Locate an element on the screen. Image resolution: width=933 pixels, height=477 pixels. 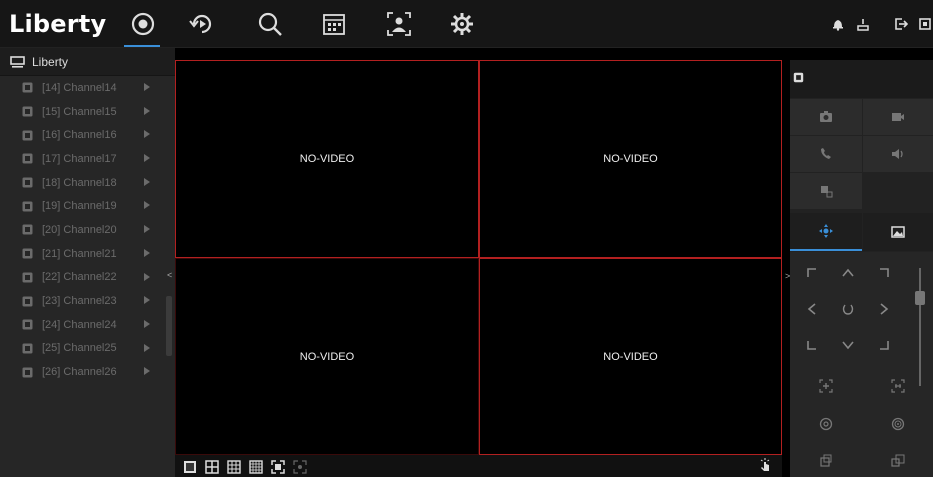
sidebar-scrollbar is located at coordinates (169, 326).